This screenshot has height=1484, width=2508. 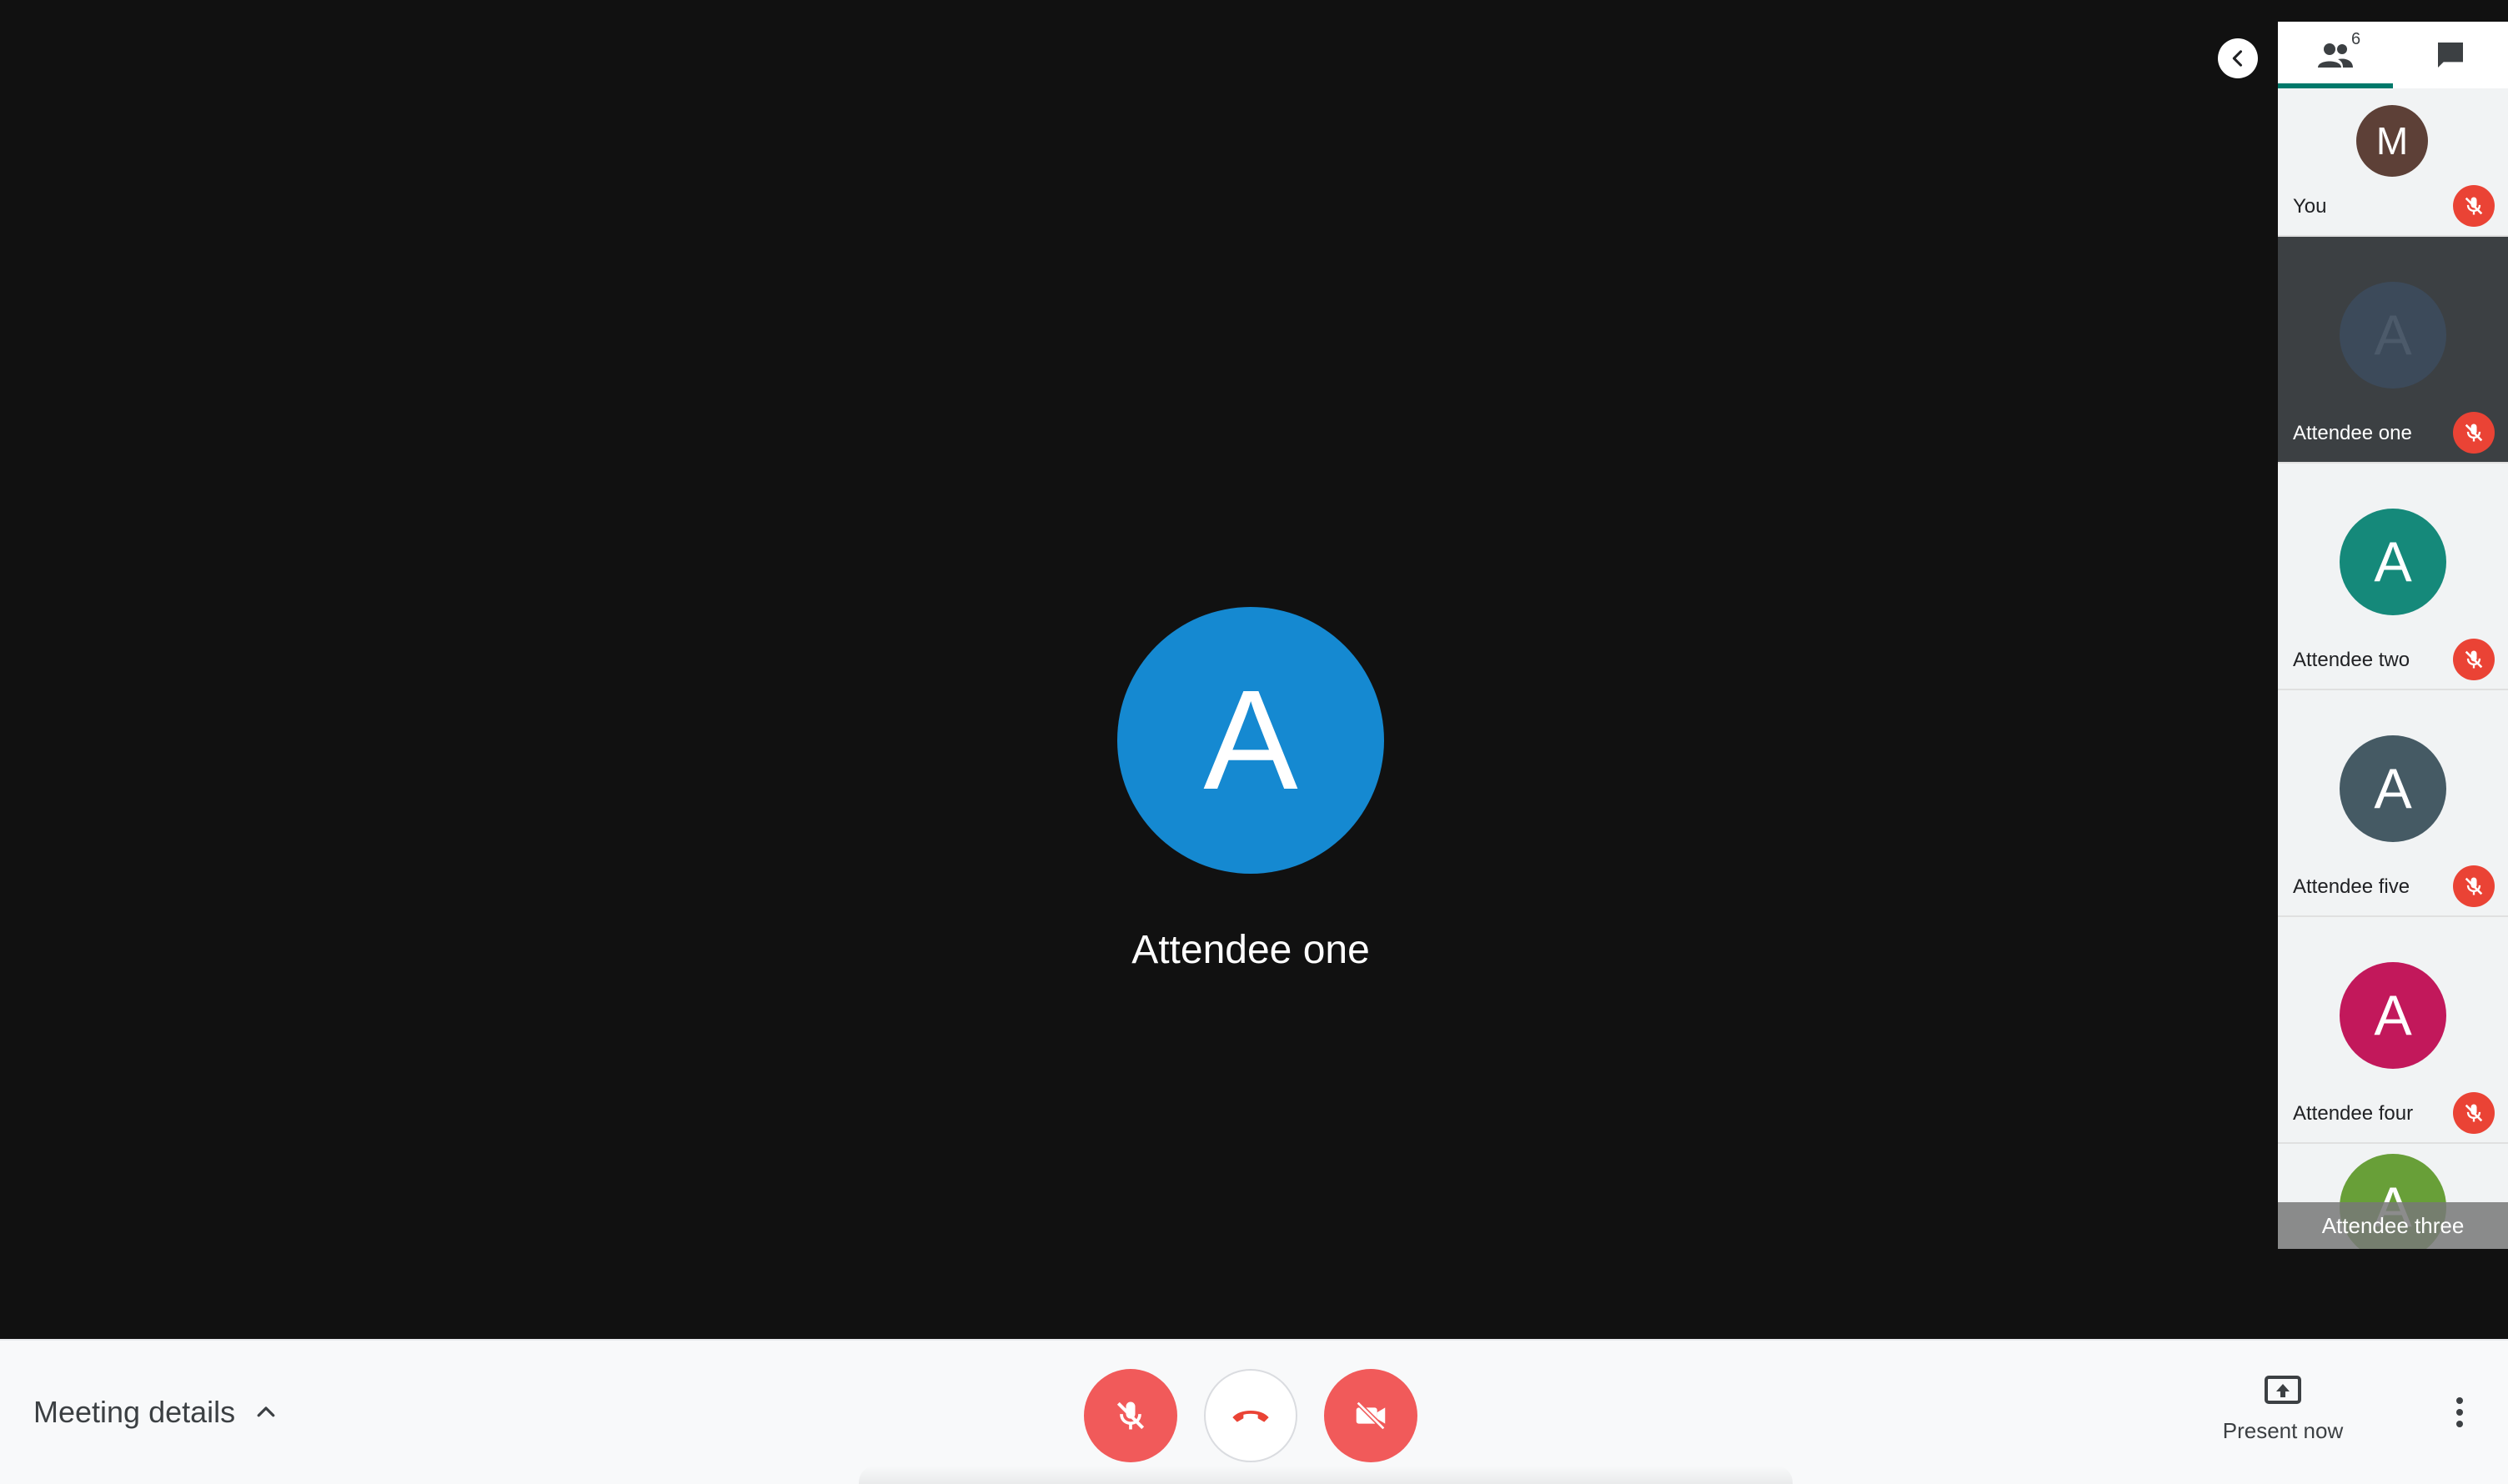 I want to click on avatar-initial: M, so click(x=2392, y=141).